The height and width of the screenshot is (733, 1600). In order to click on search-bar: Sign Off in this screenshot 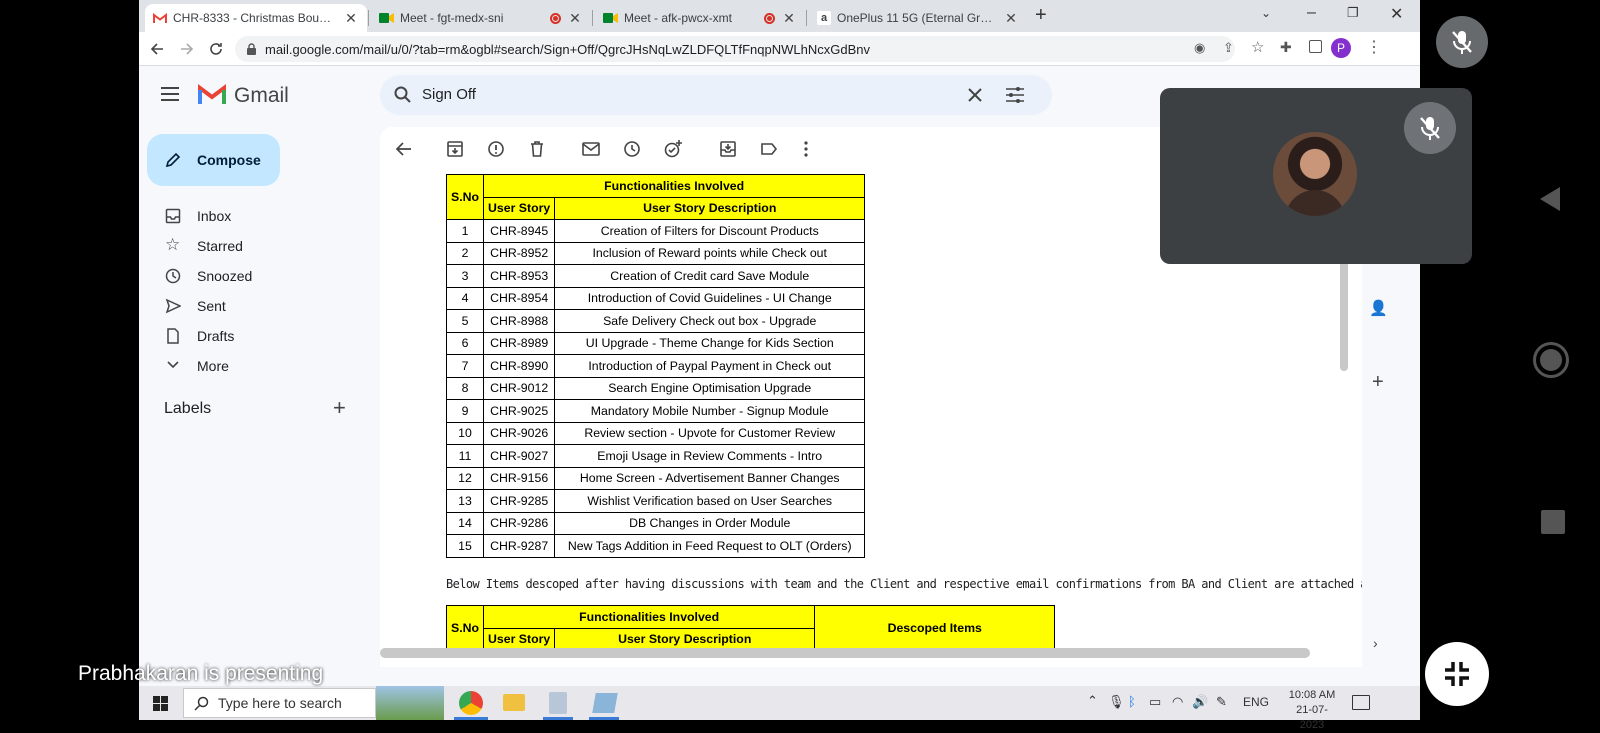, I will do `click(716, 95)`.